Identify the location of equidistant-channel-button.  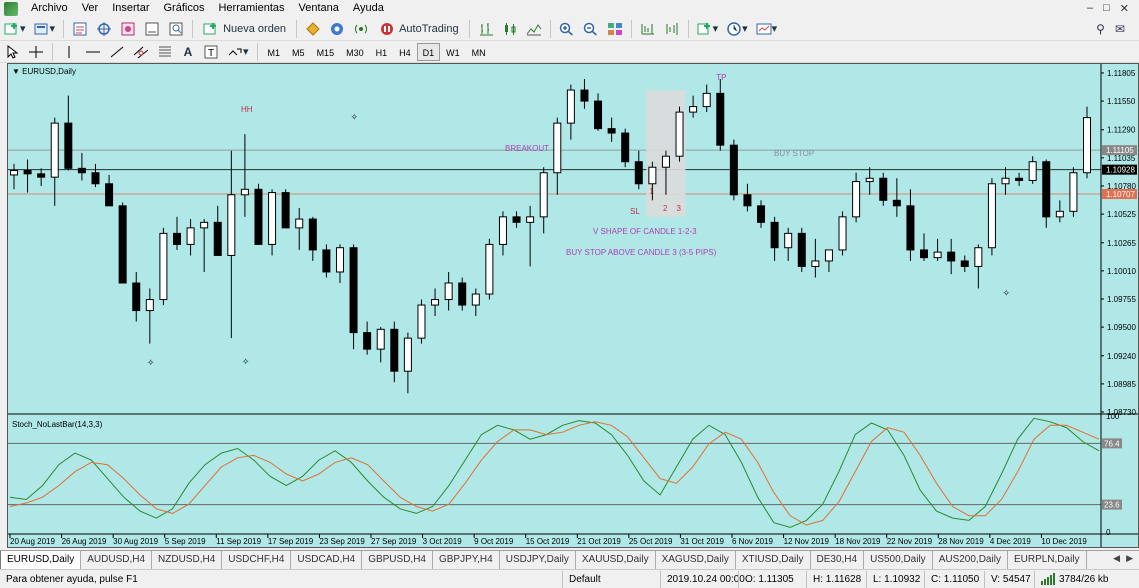
(141, 52).